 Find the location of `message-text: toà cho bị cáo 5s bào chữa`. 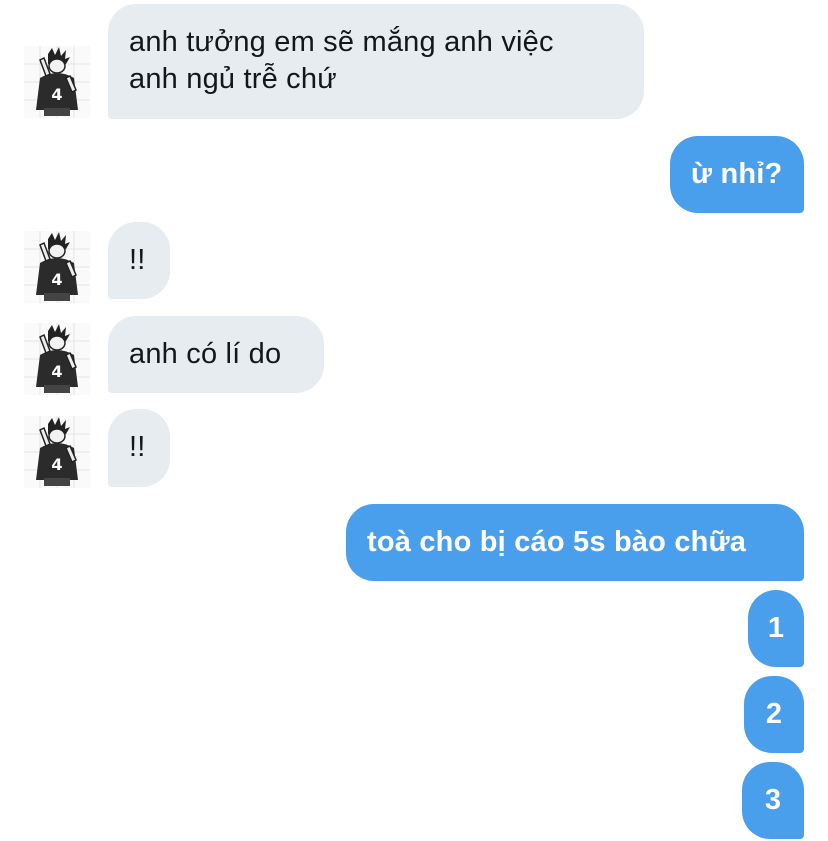

message-text: toà cho bị cáo 5s bào chữa is located at coordinates (557, 542).